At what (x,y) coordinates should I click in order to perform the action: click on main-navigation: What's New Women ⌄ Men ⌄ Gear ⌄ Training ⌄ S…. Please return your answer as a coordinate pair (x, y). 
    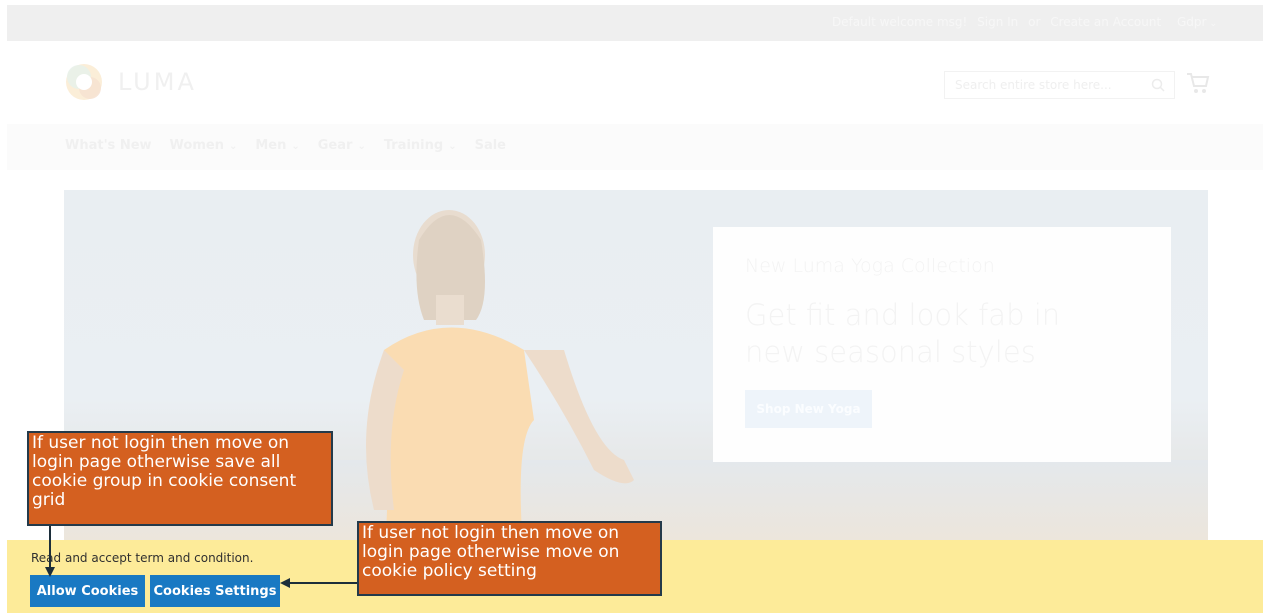
    Looking at the image, I should click on (635, 147).